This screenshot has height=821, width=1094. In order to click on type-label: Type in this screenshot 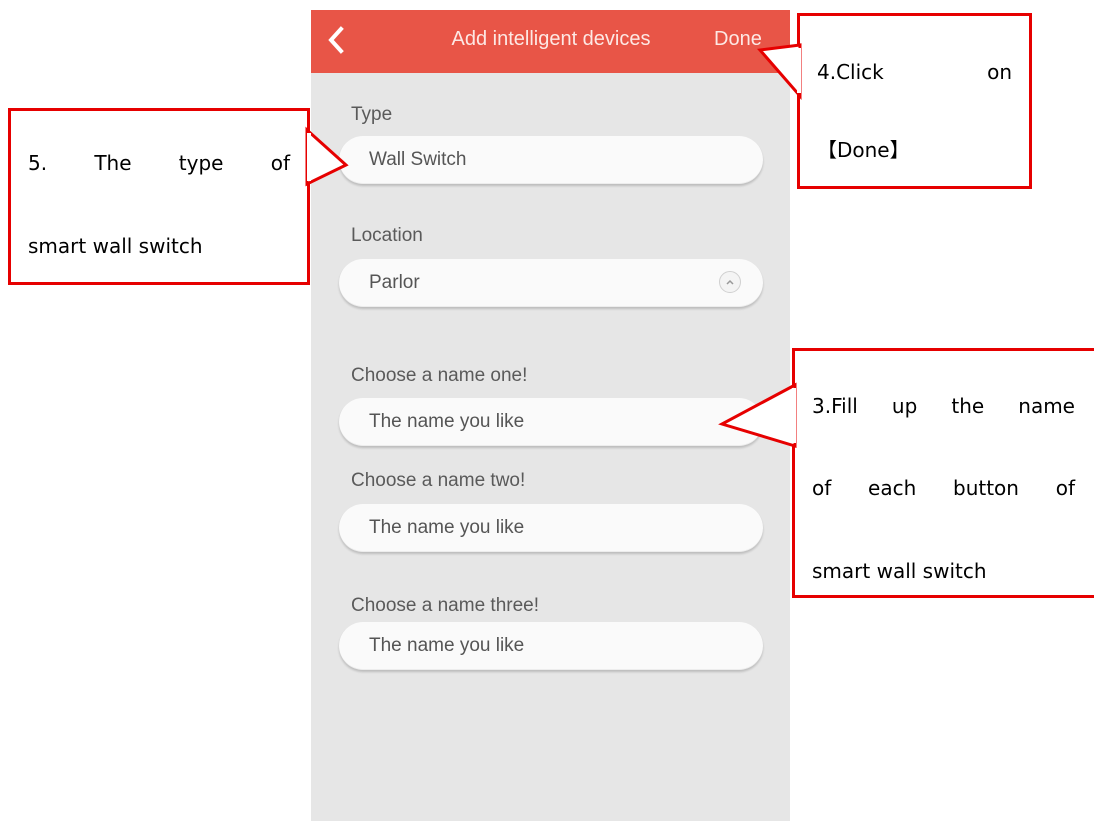, I will do `click(372, 114)`.